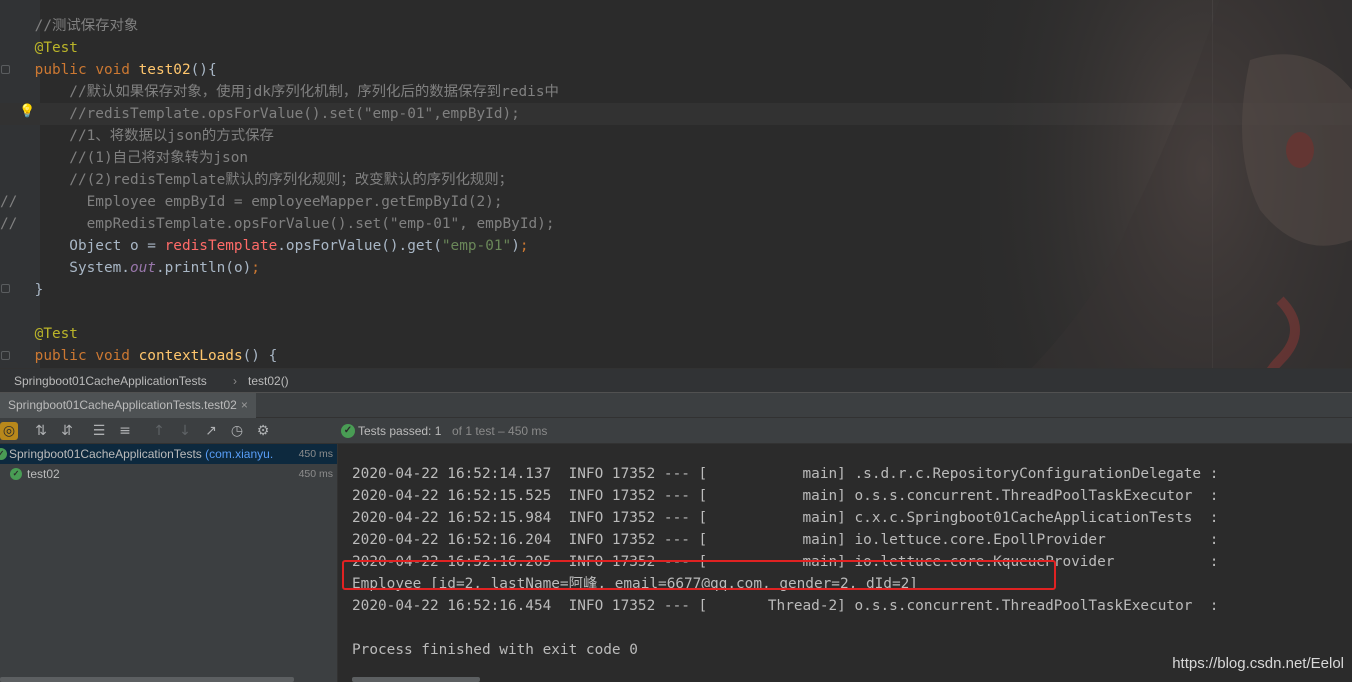 The height and width of the screenshot is (682, 1352). What do you see at coordinates (82, 246) in the screenshot?
I see `code-token: Object o =` at bounding box center [82, 246].